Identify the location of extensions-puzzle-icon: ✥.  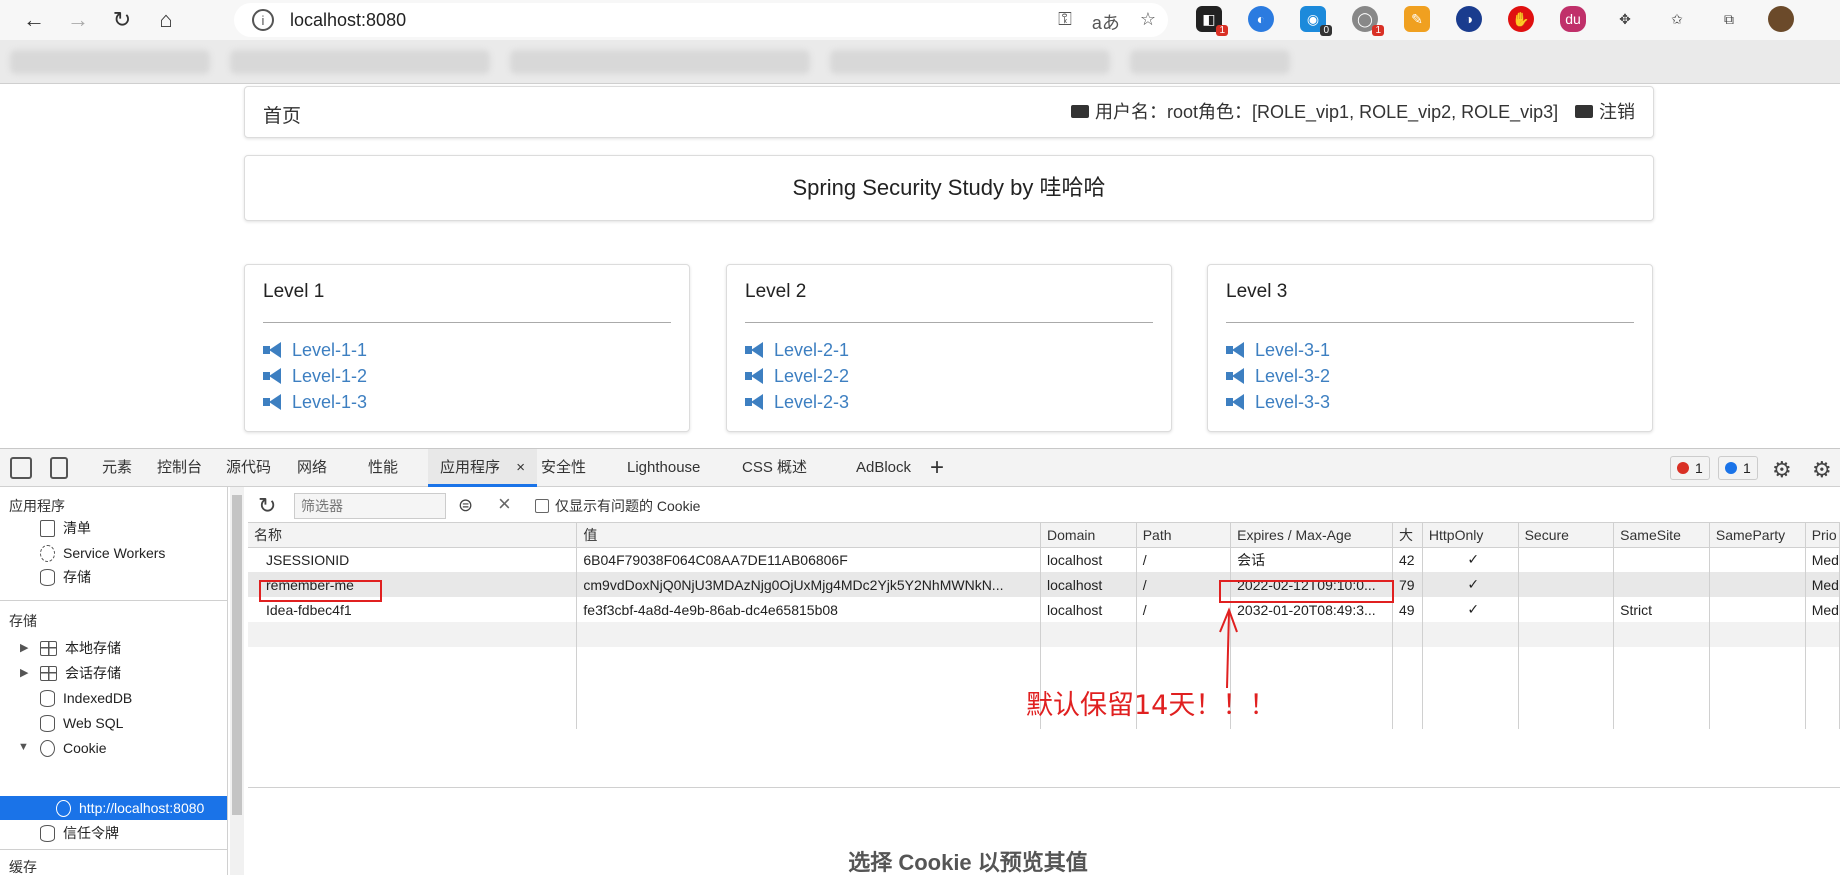
(1625, 19).